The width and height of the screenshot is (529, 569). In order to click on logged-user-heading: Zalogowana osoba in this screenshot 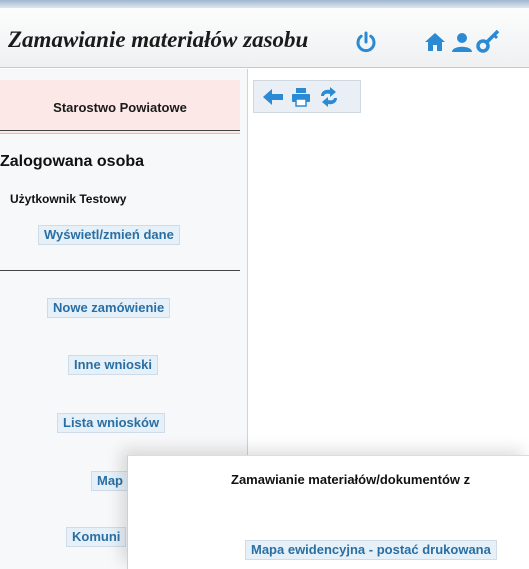, I will do `click(72, 161)`.